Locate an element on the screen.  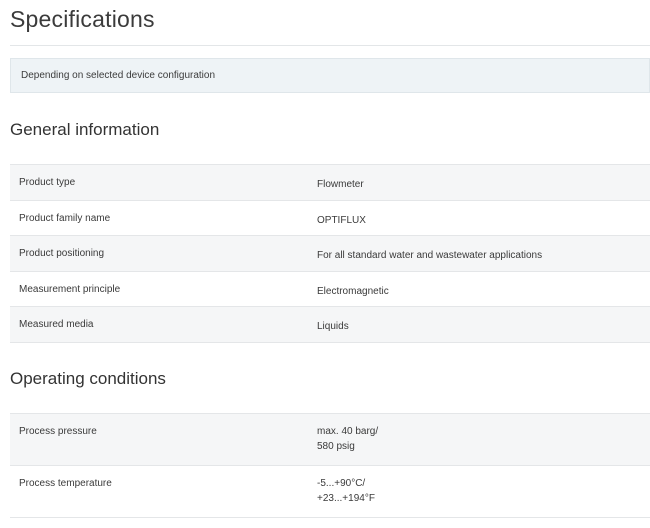
spec-value: OPTIFLUX is located at coordinates (341, 220).